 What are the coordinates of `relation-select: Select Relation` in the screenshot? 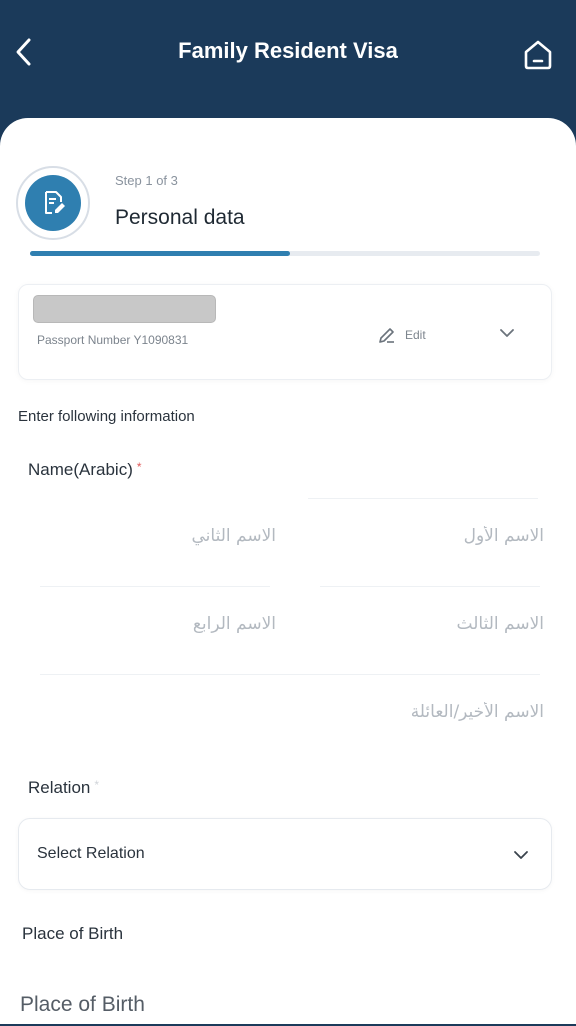 It's located at (285, 854).